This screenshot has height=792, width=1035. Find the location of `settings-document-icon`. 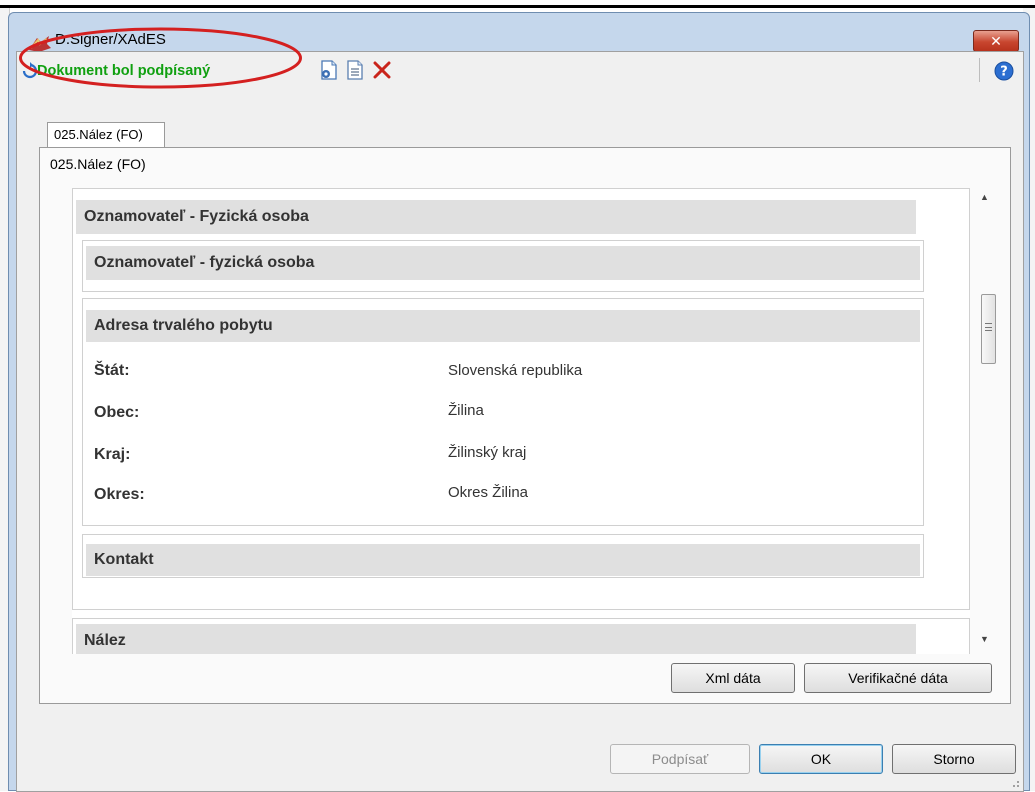

settings-document-icon is located at coordinates (329, 70).